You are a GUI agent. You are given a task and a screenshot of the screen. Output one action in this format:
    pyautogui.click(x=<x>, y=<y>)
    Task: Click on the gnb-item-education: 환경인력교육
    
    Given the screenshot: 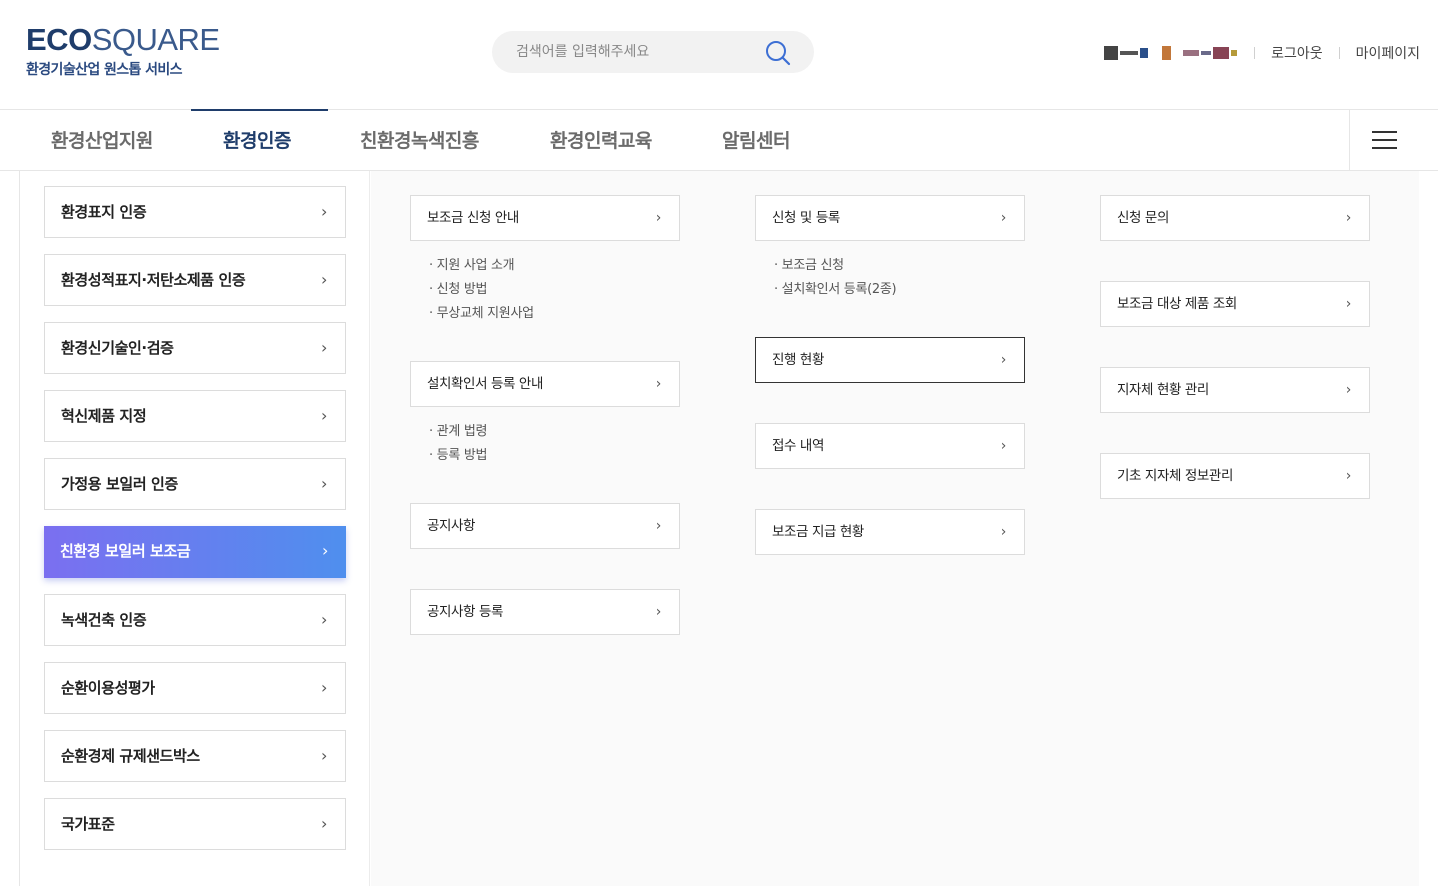 What is the action you would take?
    pyautogui.click(x=601, y=140)
    